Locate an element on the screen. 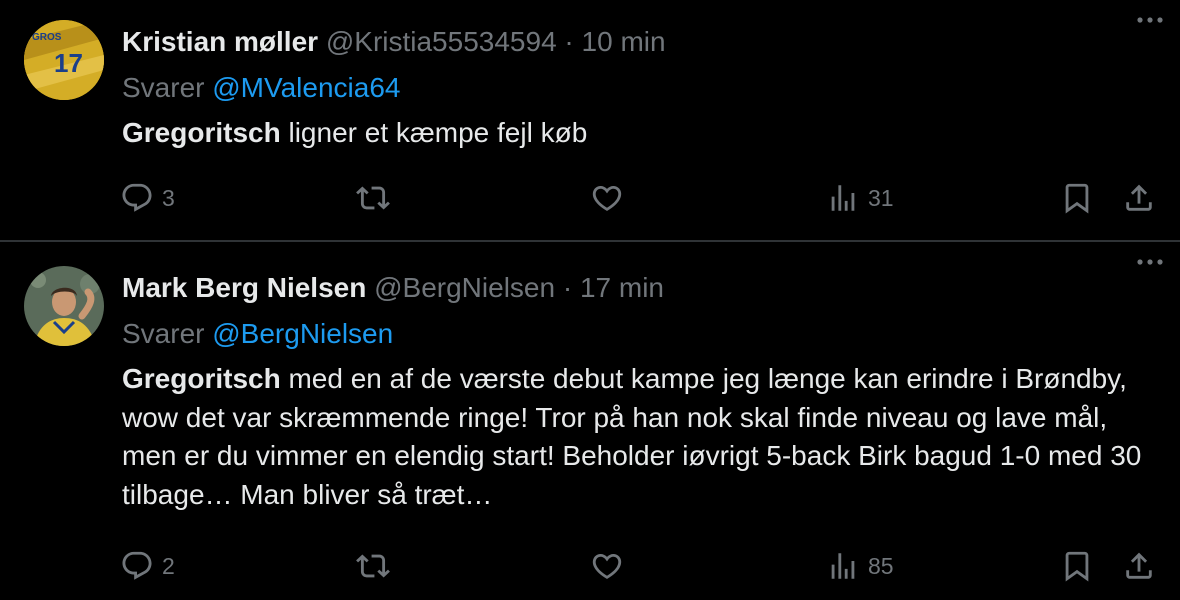 The height and width of the screenshot is (600, 1180). reply-count: 3 is located at coordinates (168, 197).